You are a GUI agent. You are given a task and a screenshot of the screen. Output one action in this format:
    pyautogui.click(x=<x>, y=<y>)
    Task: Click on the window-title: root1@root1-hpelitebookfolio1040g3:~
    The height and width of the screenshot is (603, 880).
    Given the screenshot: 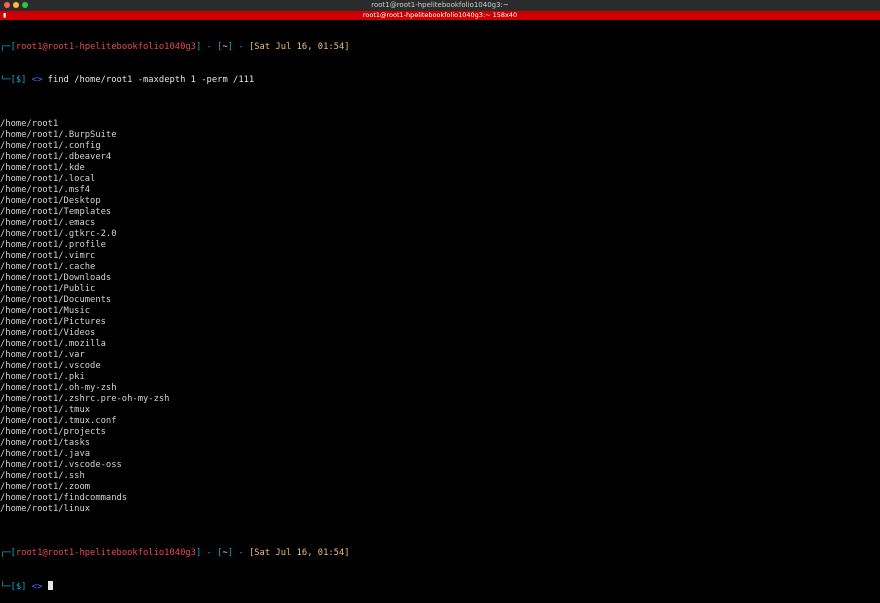 What is the action you would take?
    pyautogui.click(x=440, y=5)
    